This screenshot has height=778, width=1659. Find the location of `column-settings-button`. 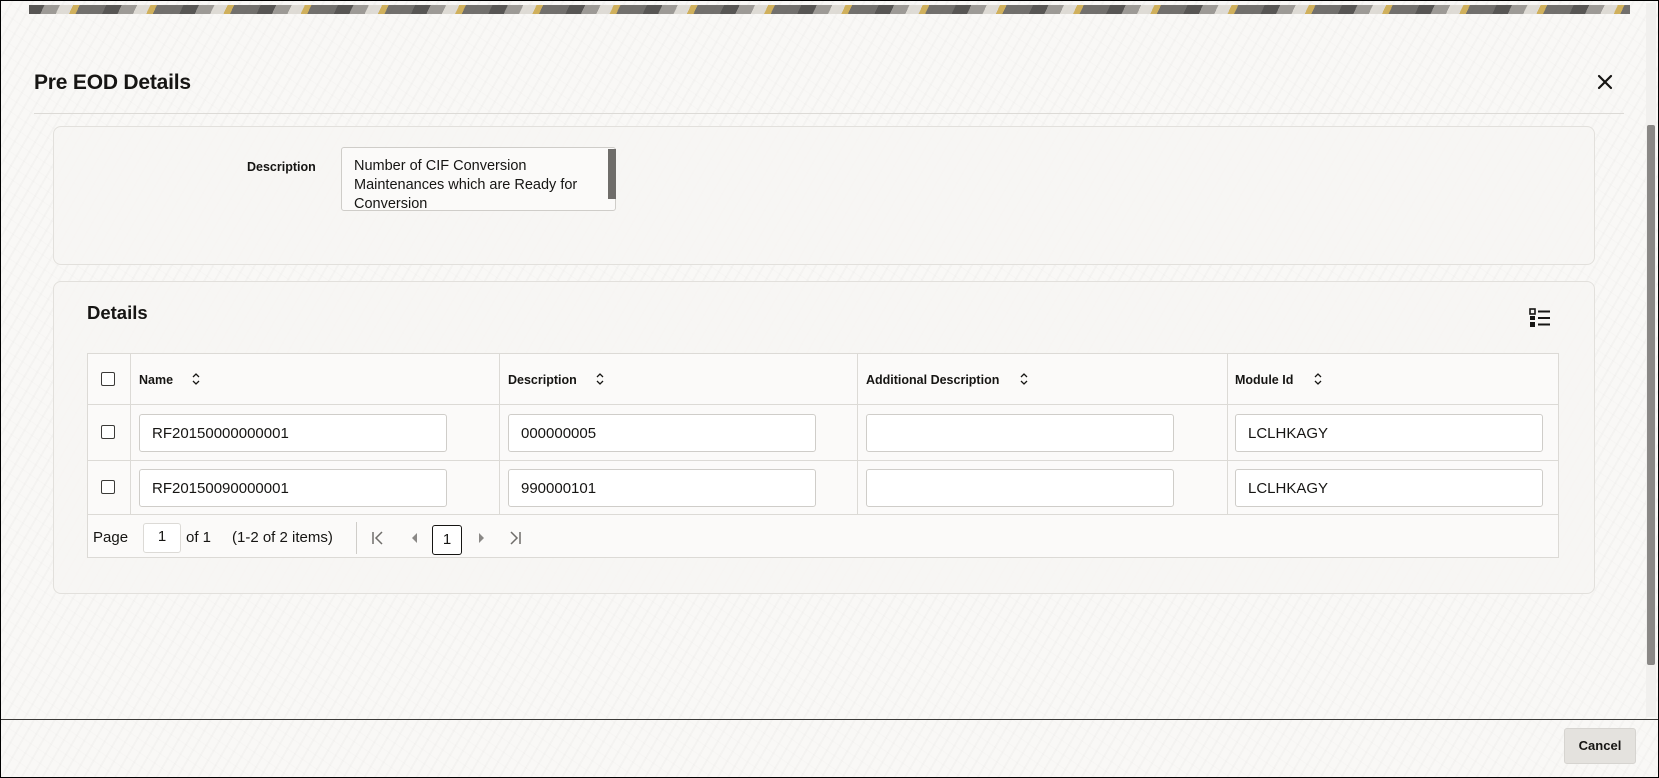

column-settings-button is located at coordinates (1540, 318).